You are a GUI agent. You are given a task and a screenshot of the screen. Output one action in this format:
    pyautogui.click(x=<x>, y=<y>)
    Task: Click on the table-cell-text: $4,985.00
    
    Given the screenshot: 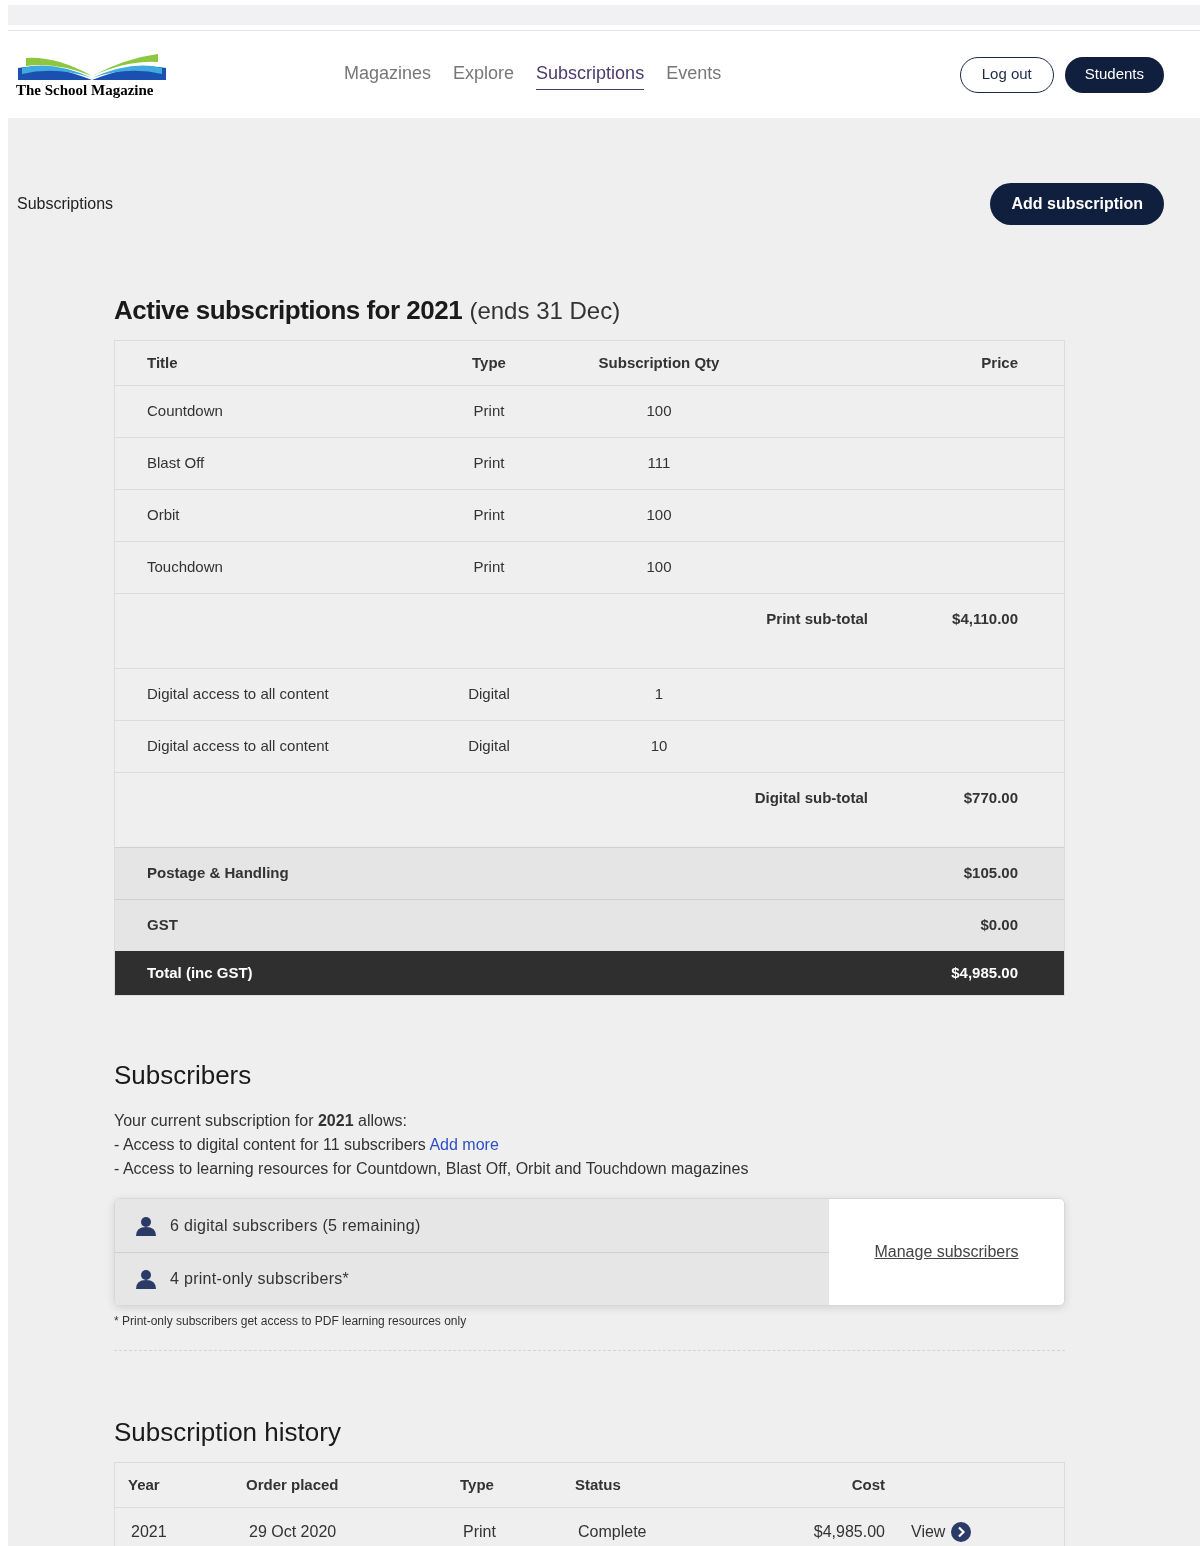 What is the action you would take?
    pyautogui.click(x=848, y=1531)
    